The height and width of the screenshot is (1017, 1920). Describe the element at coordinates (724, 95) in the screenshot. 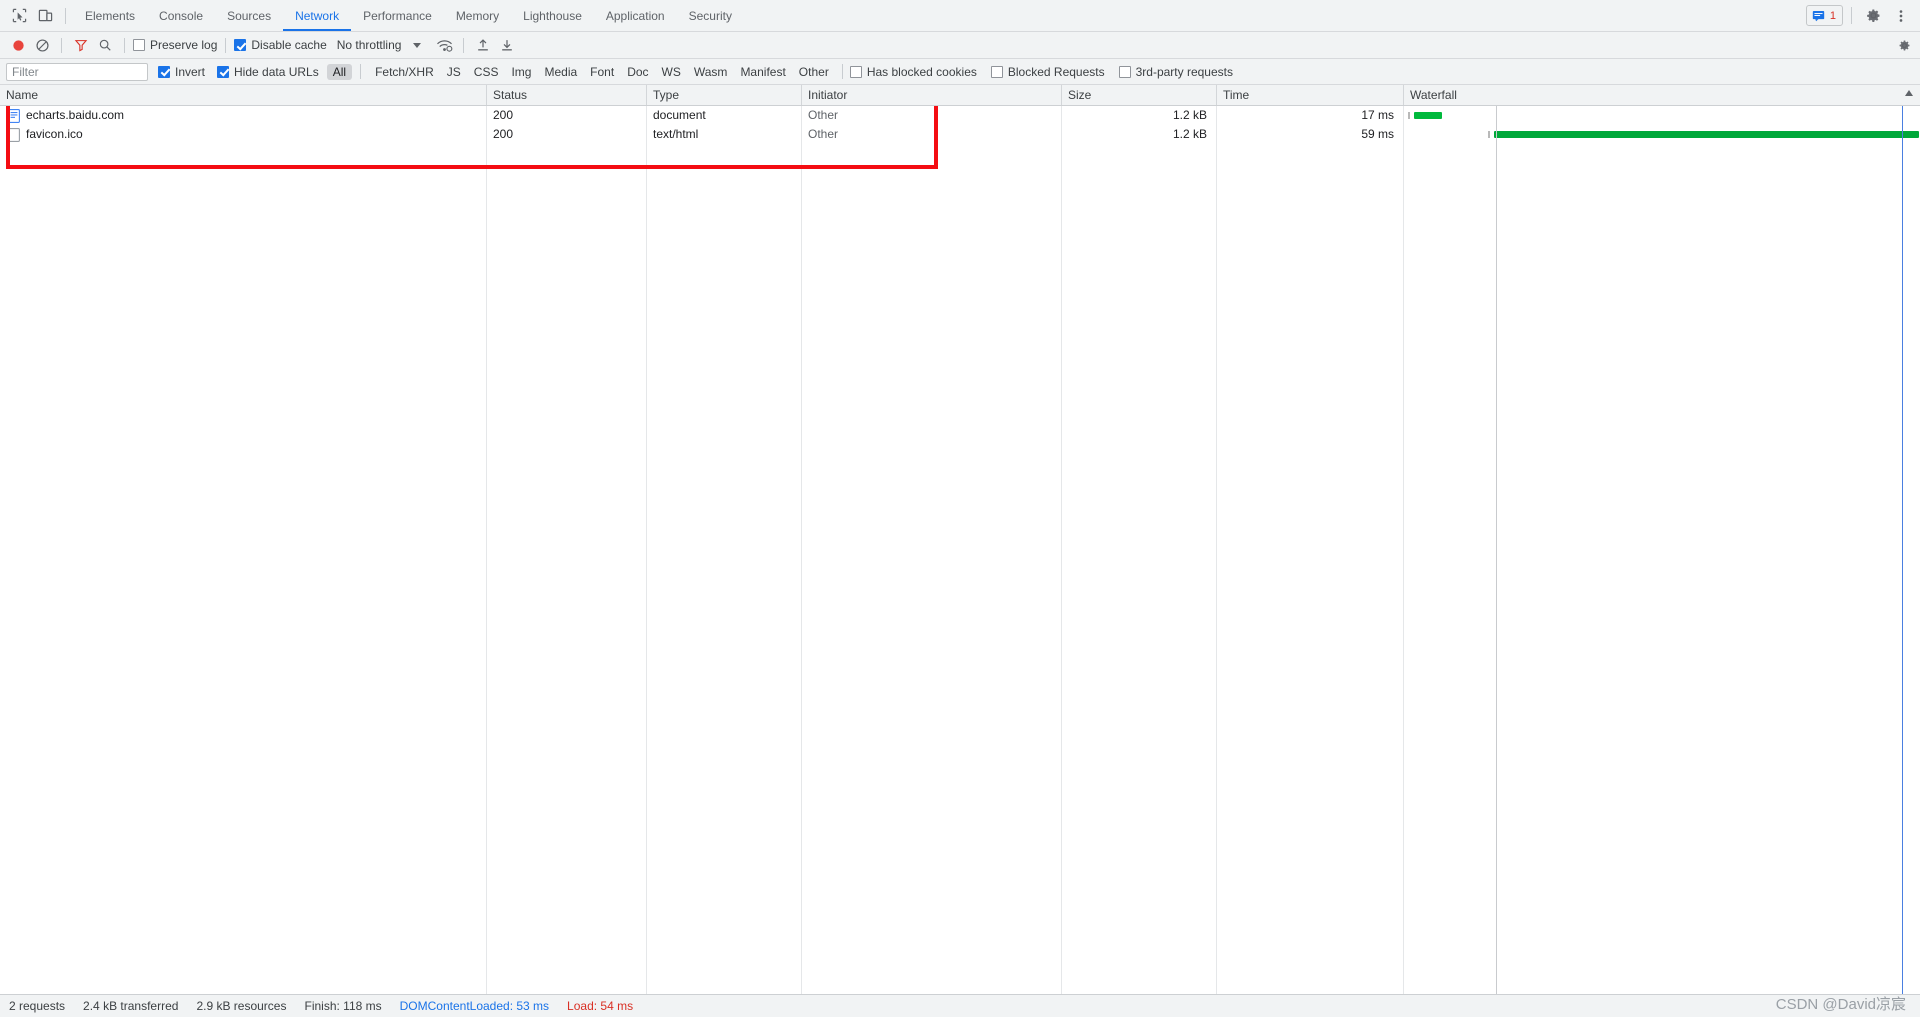

I see `column-header-type: Type` at that location.